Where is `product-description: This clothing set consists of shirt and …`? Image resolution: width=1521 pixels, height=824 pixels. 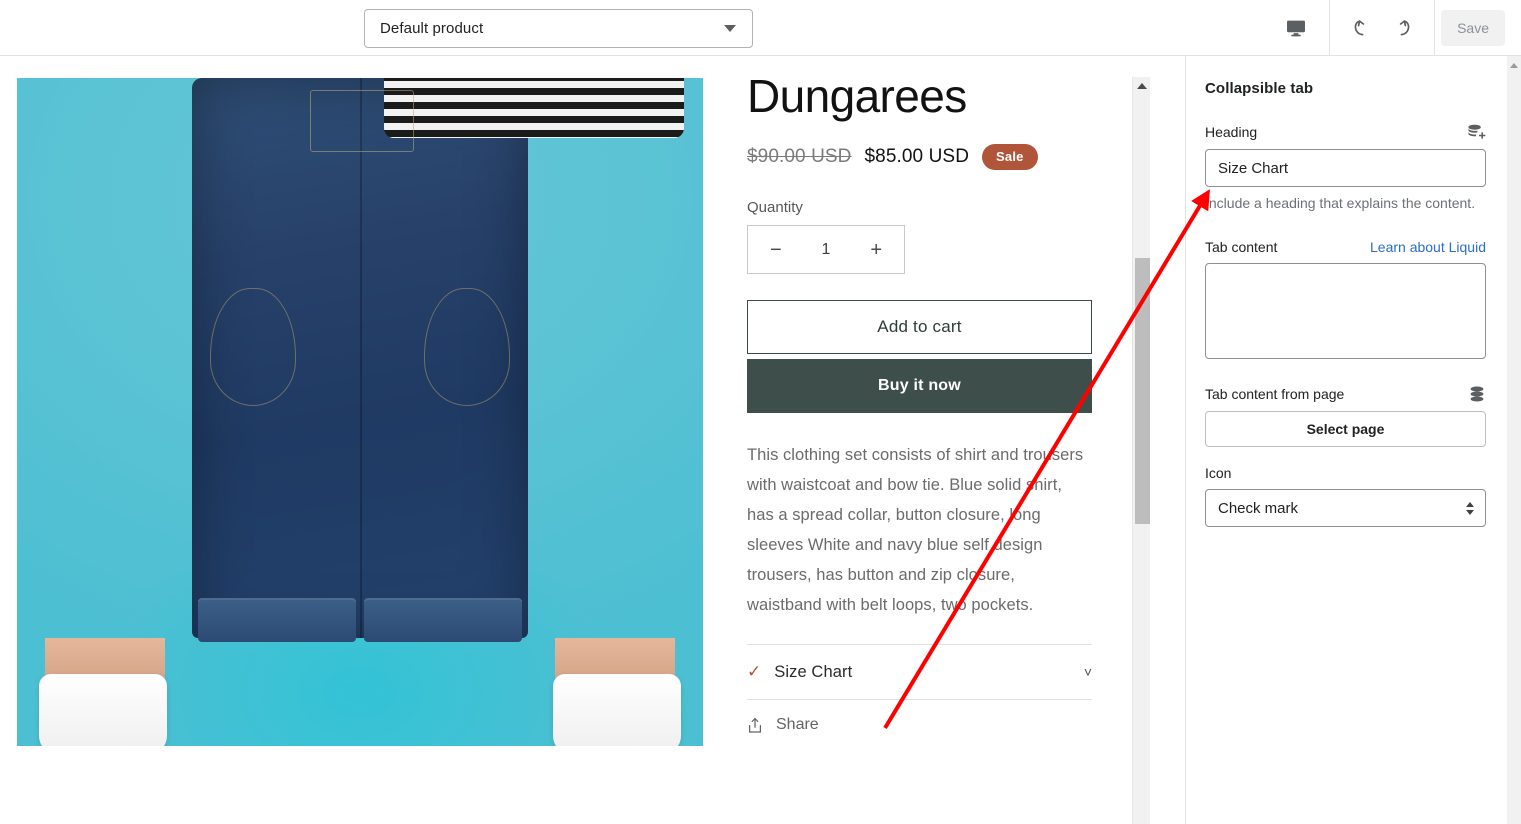 product-description: This clothing set consists of shirt and … is located at coordinates (915, 530).